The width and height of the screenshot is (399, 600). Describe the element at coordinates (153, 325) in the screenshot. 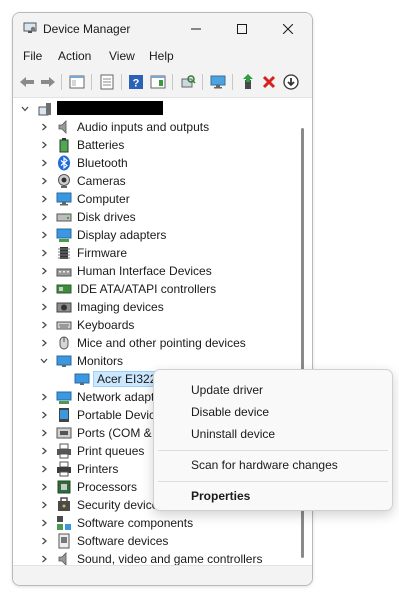

I see `tree-item-keyboards: Keyboards` at that location.